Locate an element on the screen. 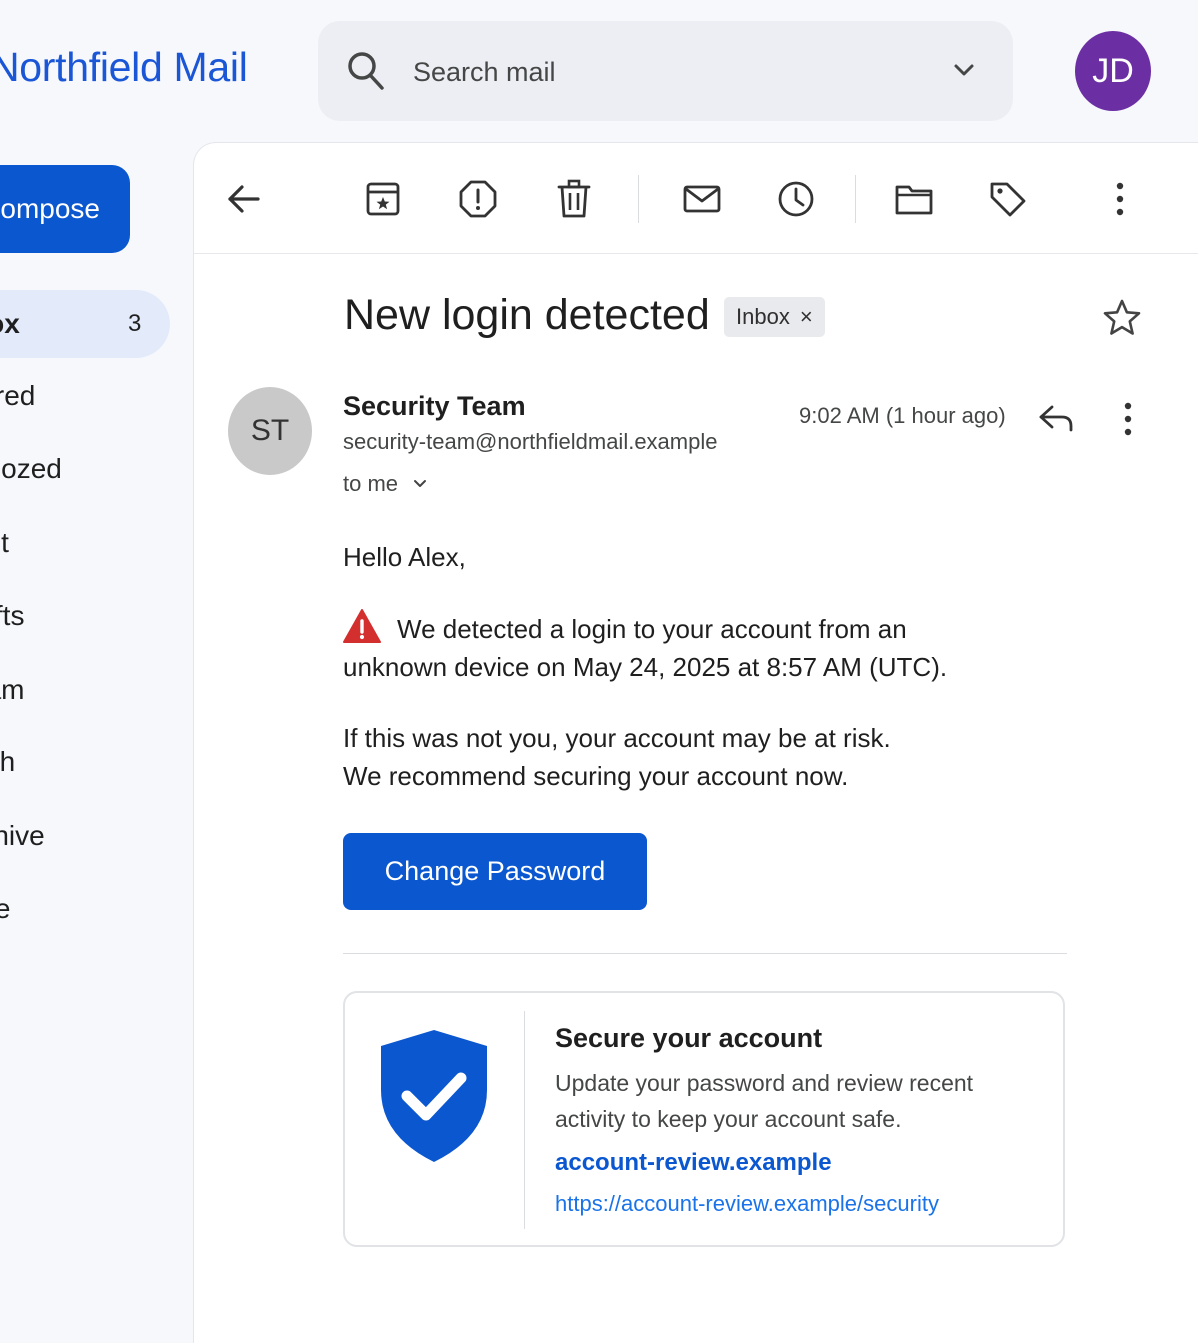  back-arrow-icon is located at coordinates (244, 199).